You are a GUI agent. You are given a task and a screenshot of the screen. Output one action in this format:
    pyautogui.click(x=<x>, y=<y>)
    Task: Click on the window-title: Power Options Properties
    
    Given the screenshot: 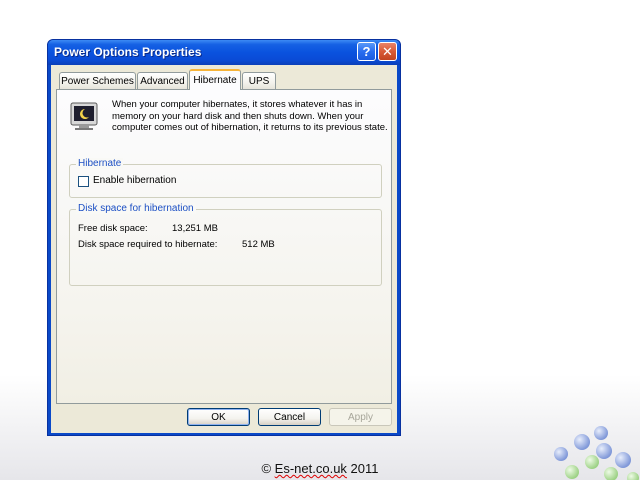 What is the action you would take?
    pyautogui.click(x=128, y=52)
    